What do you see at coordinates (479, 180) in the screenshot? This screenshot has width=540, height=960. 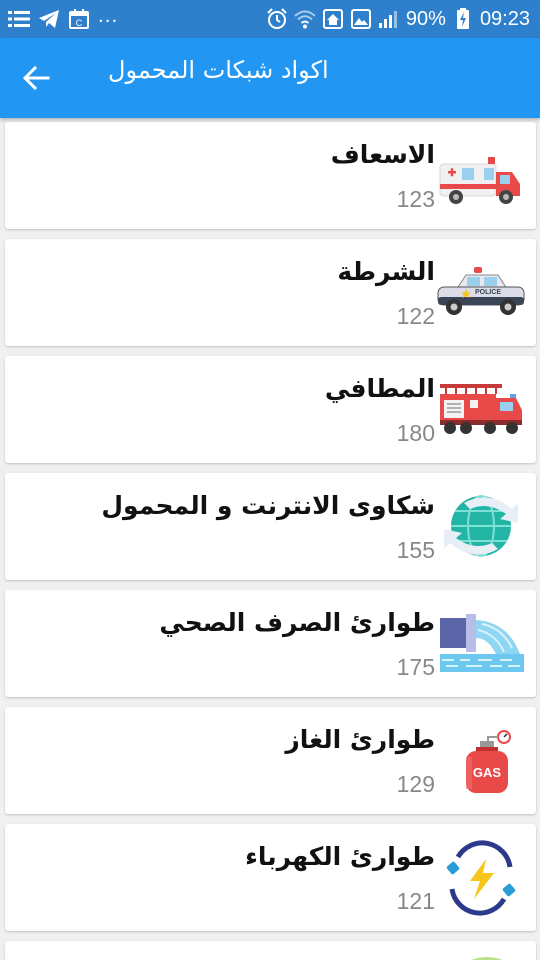 I see `ambulance-icon` at bounding box center [479, 180].